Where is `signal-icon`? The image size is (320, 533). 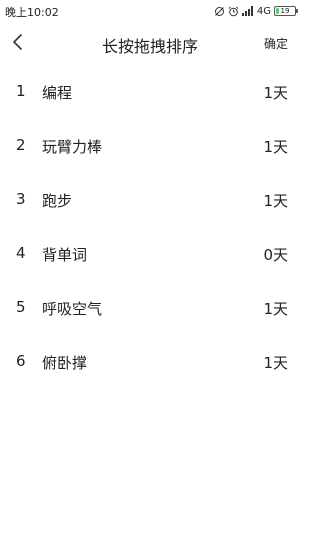 signal-icon is located at coordinates (247, 11).